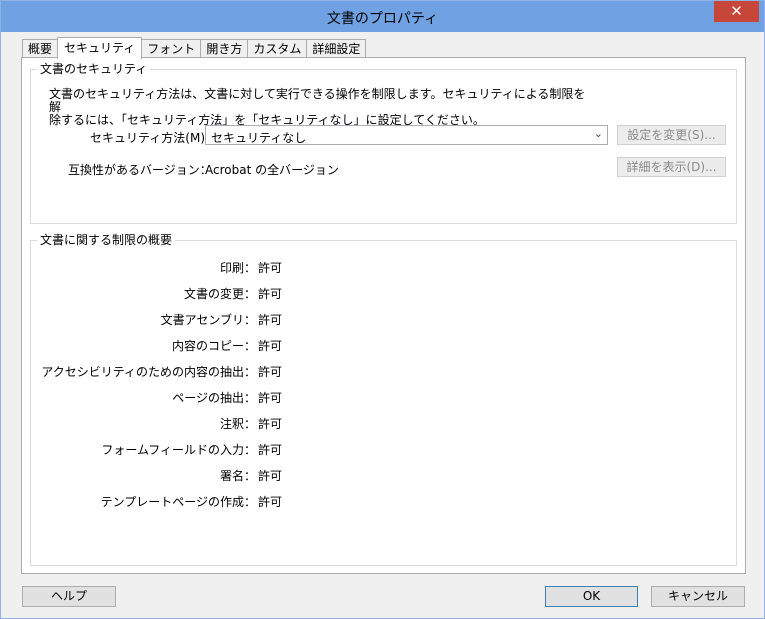 The width and height of the screenshot is (765, 619). Describe the element at coordinates (40, 48) in the screenshot. I see `tab-summary: 概要` at that location.